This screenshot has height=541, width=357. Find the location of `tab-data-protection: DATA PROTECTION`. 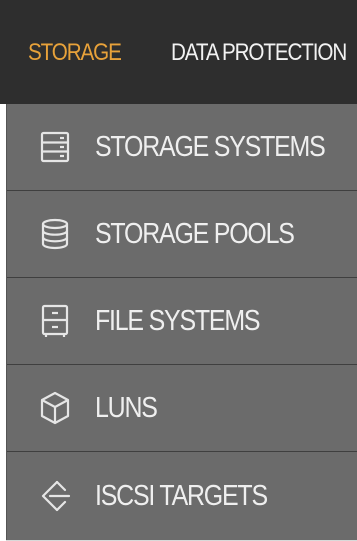

tab-data-protection: DATA PROTECTION is located at coordinates (259, 53).